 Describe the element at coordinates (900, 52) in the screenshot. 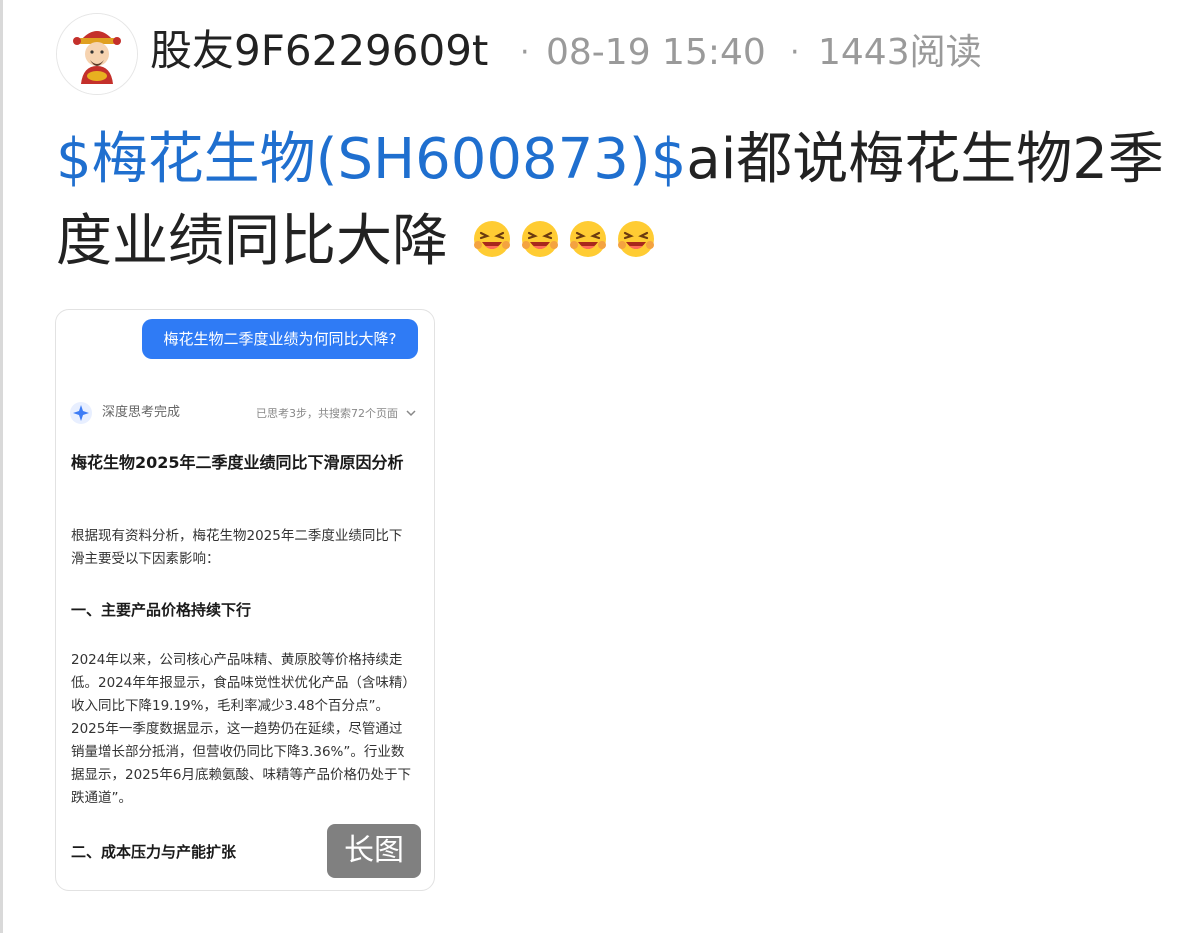

I see `read-count: 1443阅读` at that location.